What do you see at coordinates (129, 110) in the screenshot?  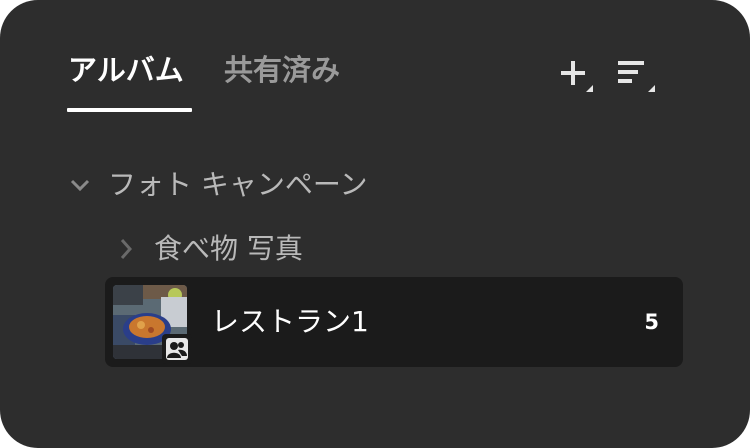 I see `active-tab-indicator` at bounding box center [129, 110].